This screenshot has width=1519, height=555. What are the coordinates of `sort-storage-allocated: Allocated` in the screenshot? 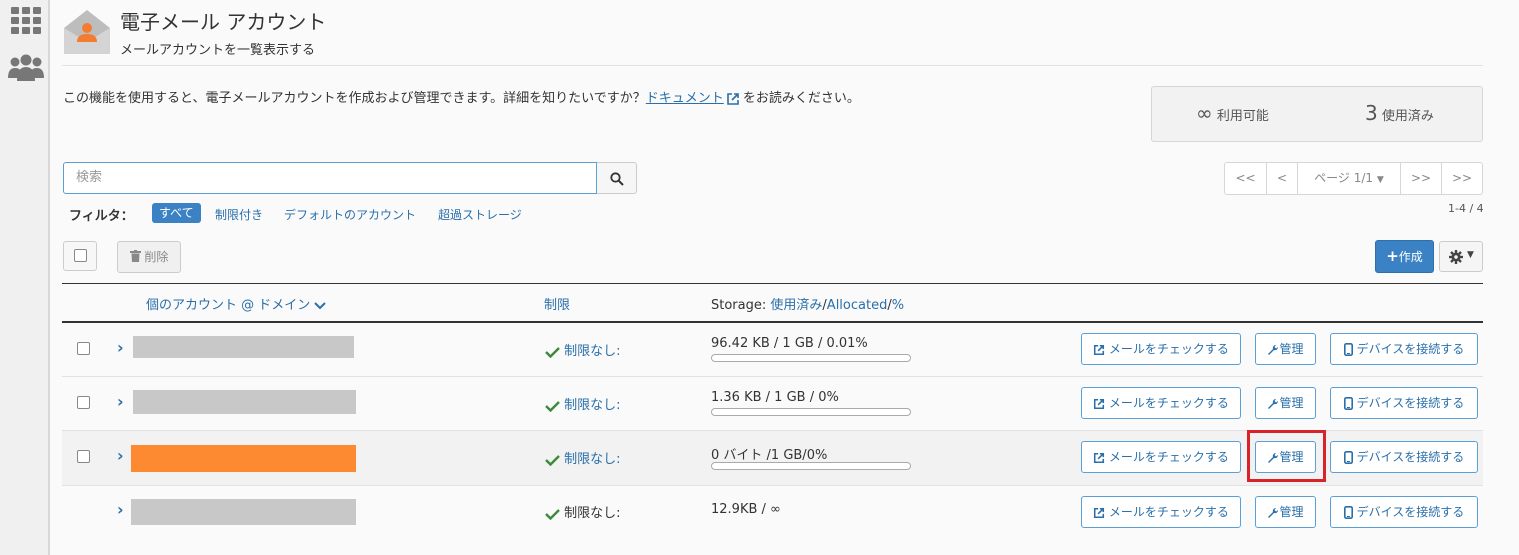 It's located at (857, 305).